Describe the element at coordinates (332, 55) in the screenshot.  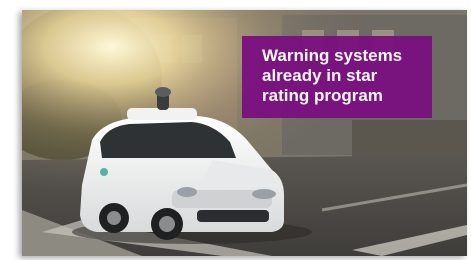
I see `caption-line-1: Warning systems` at that location.